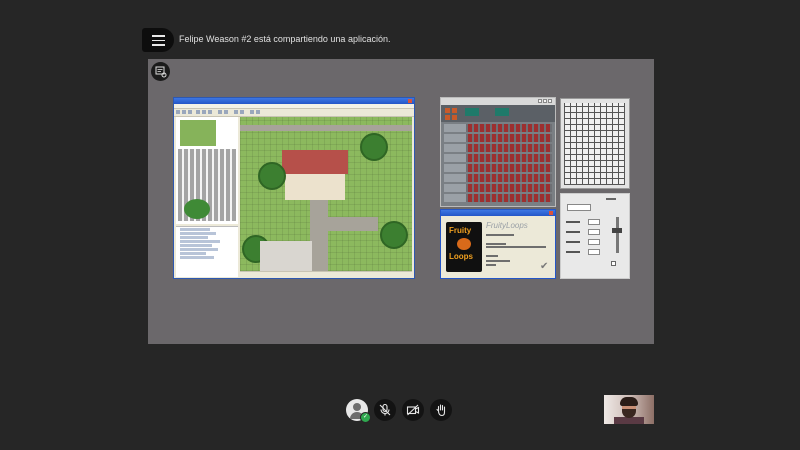 This screenshot has width=800, height=450. I want to click on hand-icon, so click(441, 410).